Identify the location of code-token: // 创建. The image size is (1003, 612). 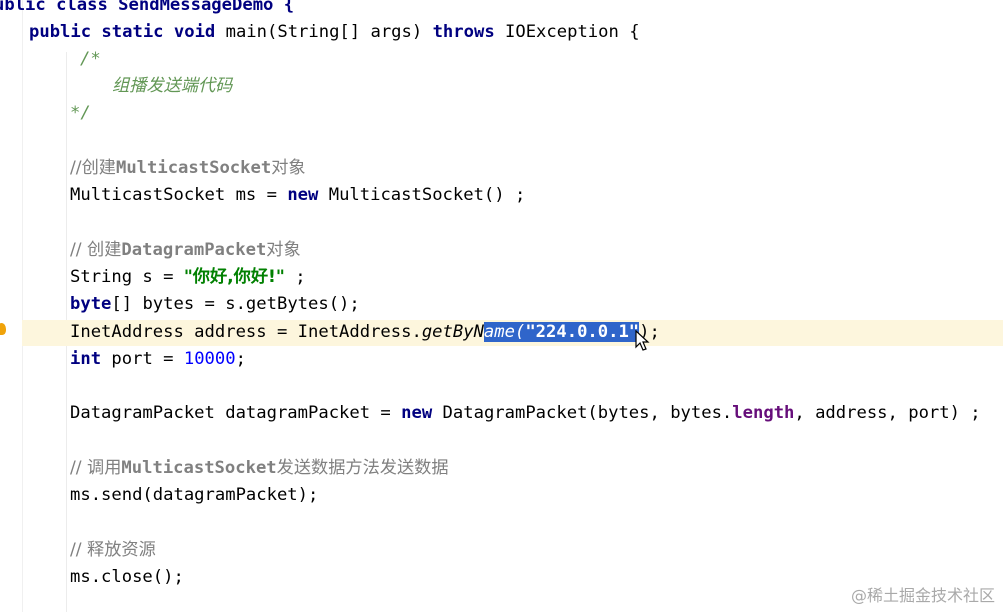
(96, 250).